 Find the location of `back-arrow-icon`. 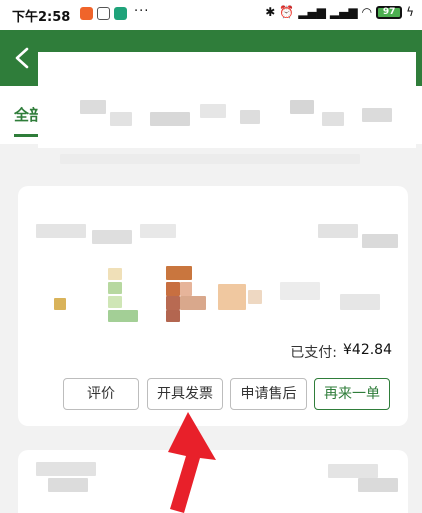

back-arrow-icon is located at coordinates (23, 58).